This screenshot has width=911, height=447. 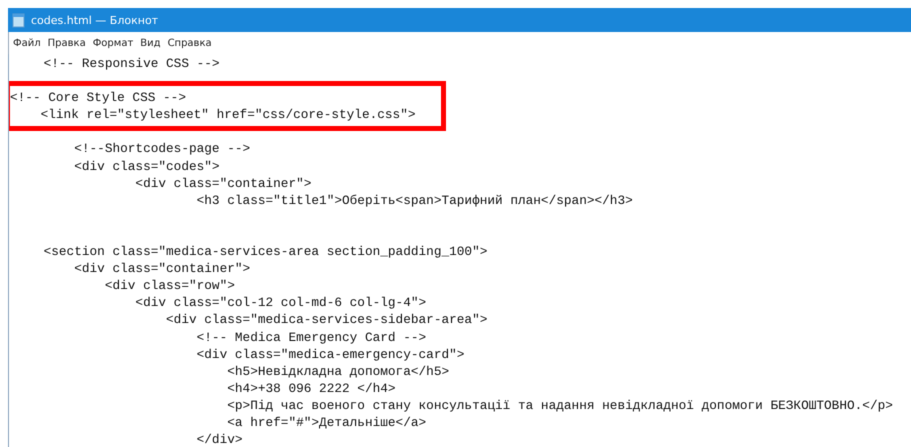 I want to click on code-line: <section class="medica-services-area section_padding_100">, so click(x=265, y=251).